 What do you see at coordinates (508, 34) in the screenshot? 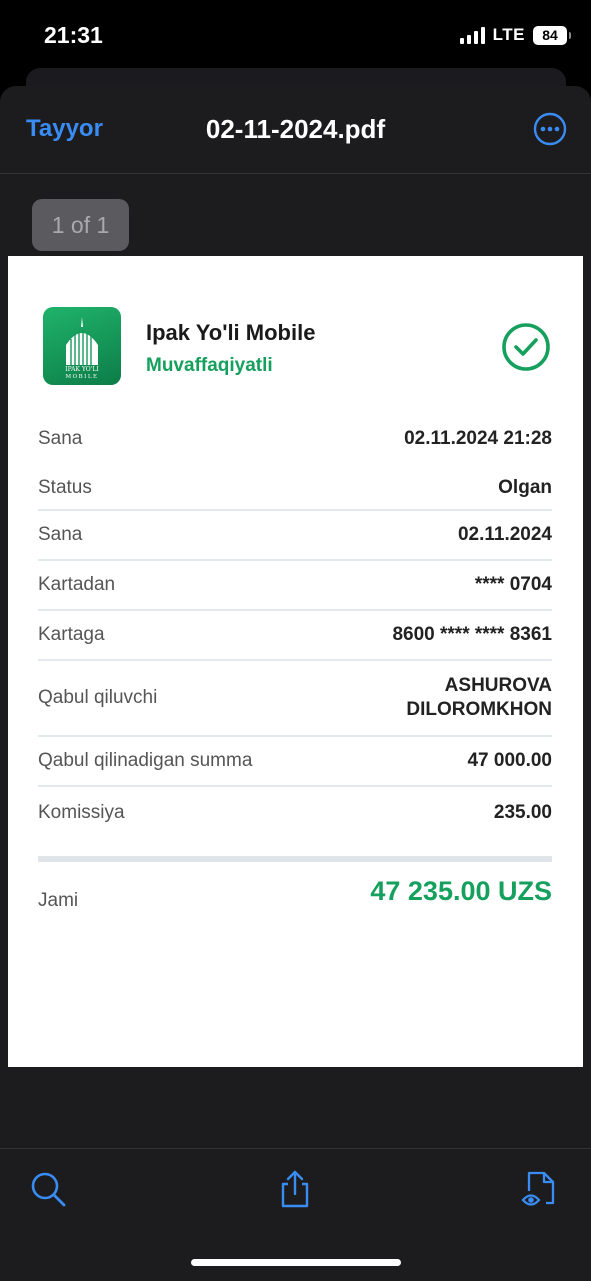
I see `network-type: LTE` at bounding box center [508, 34].